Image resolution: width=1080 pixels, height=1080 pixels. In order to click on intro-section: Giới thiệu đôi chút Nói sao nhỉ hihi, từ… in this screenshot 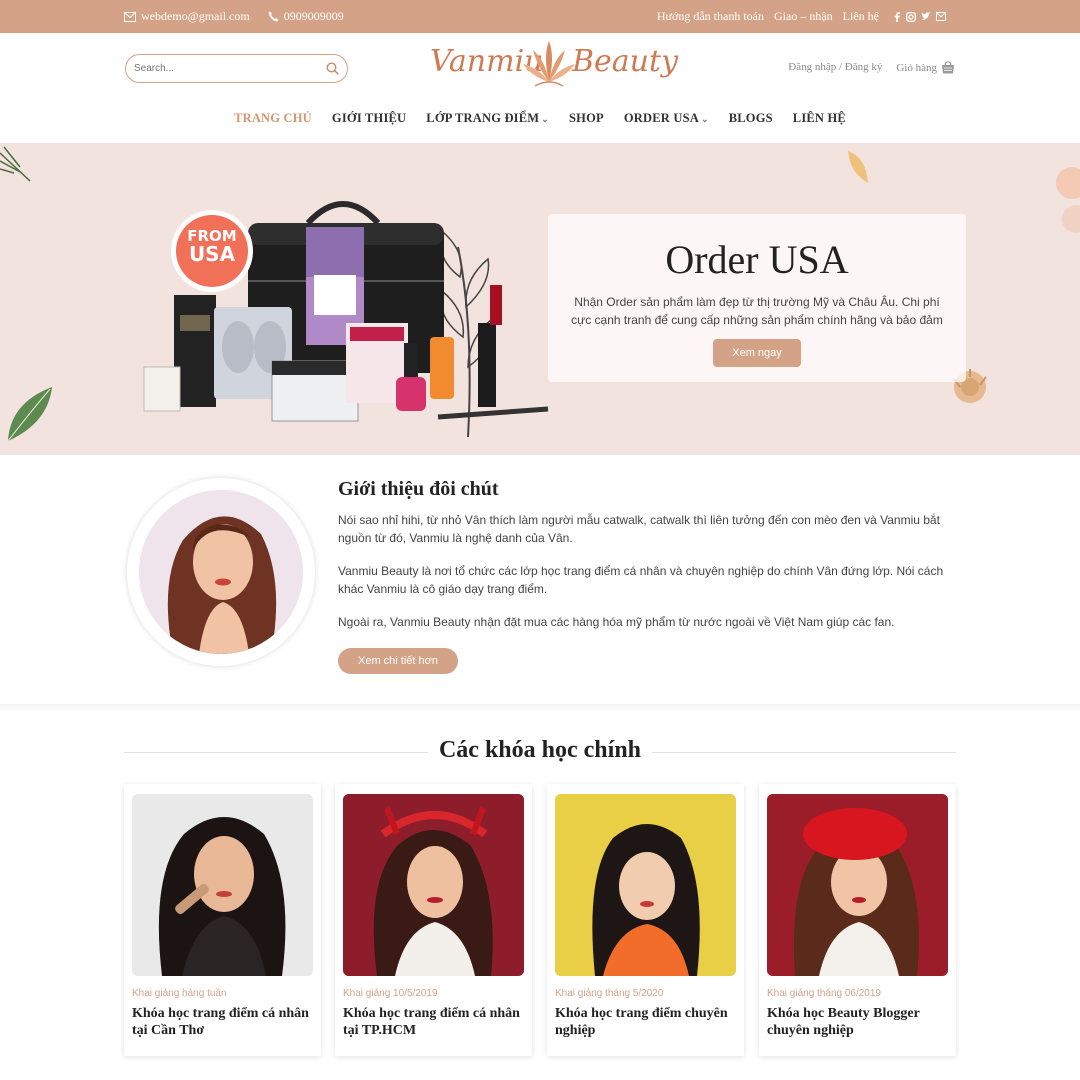, I will do `click(648, 576)`.